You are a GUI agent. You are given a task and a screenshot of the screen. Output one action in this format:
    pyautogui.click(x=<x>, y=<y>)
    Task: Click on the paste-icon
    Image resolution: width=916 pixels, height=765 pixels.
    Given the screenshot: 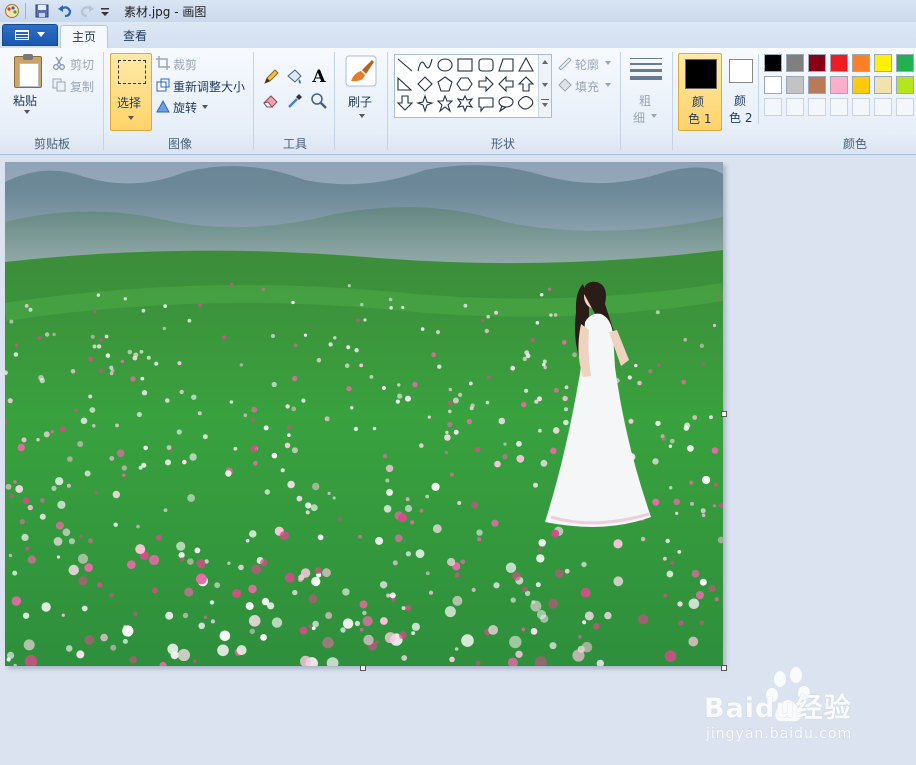 What is the action you would take?
    pyautogui.click(x=28, y=71)
    